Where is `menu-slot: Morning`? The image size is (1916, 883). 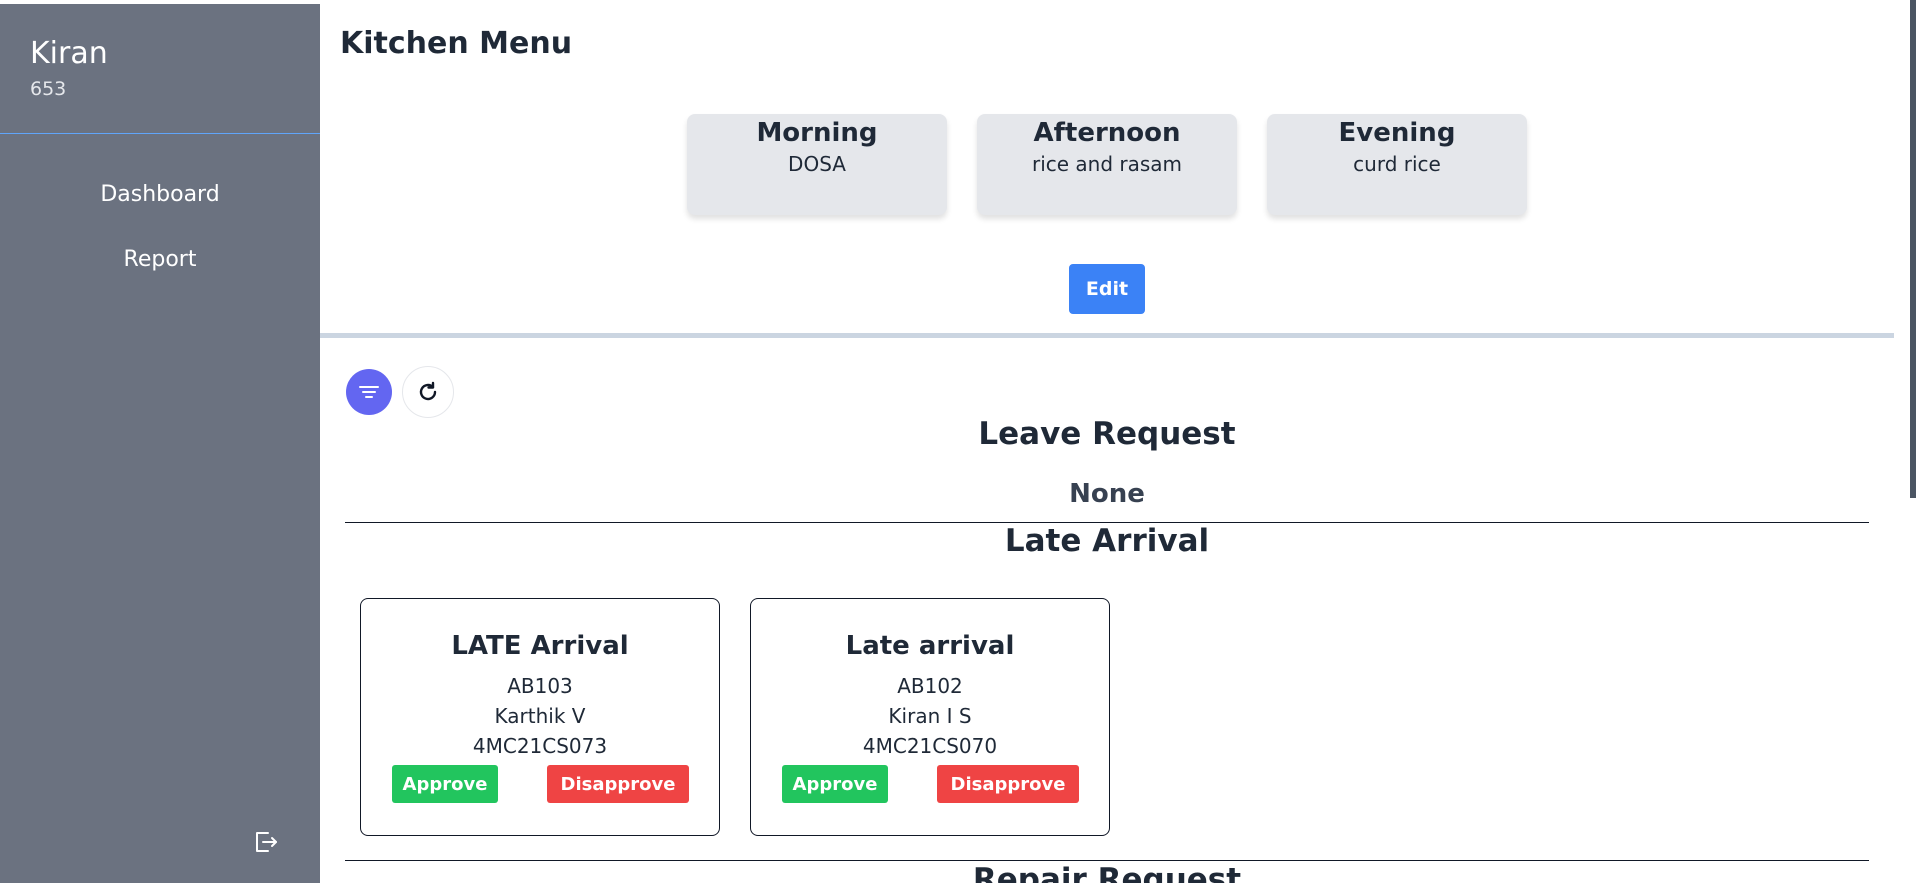 menu-slot: Morning is located at coordinates (817, 133).